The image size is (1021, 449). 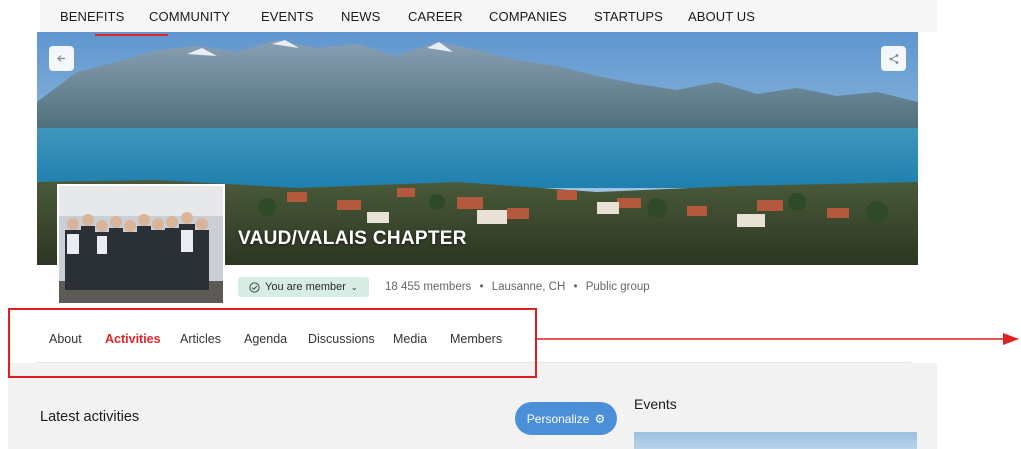 I want to click on group-photo, so click(x=141, y=244).